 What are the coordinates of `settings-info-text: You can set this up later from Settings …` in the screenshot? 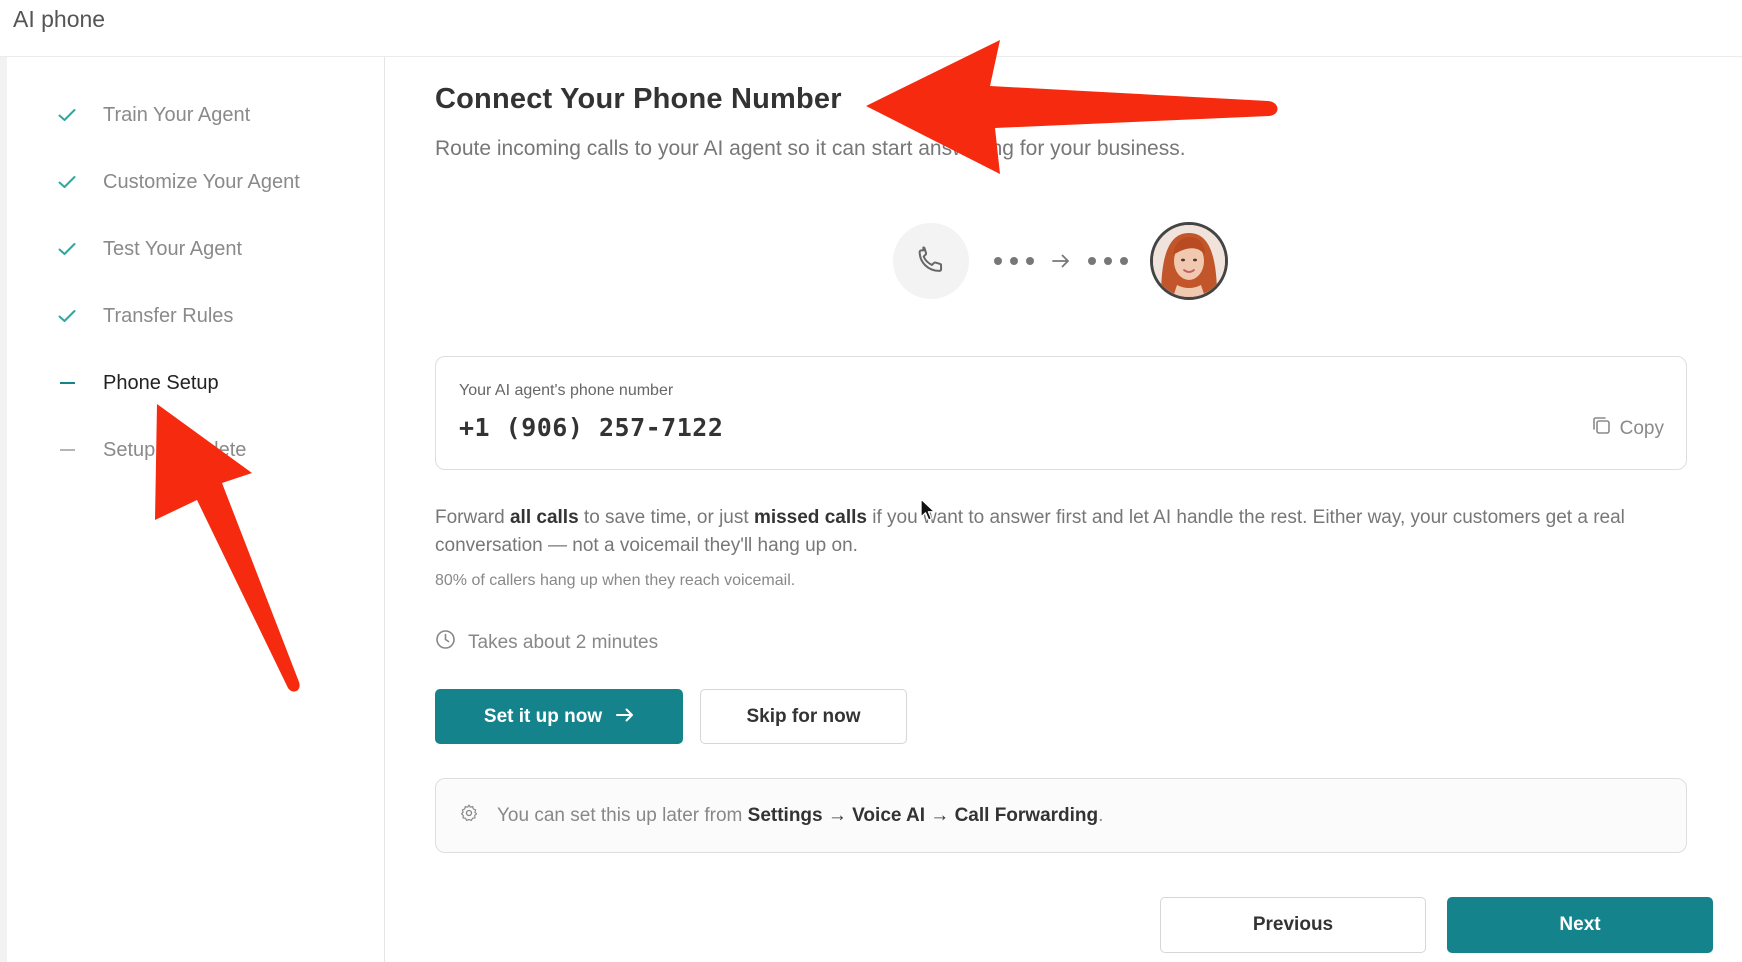 It's located at (800, 815).